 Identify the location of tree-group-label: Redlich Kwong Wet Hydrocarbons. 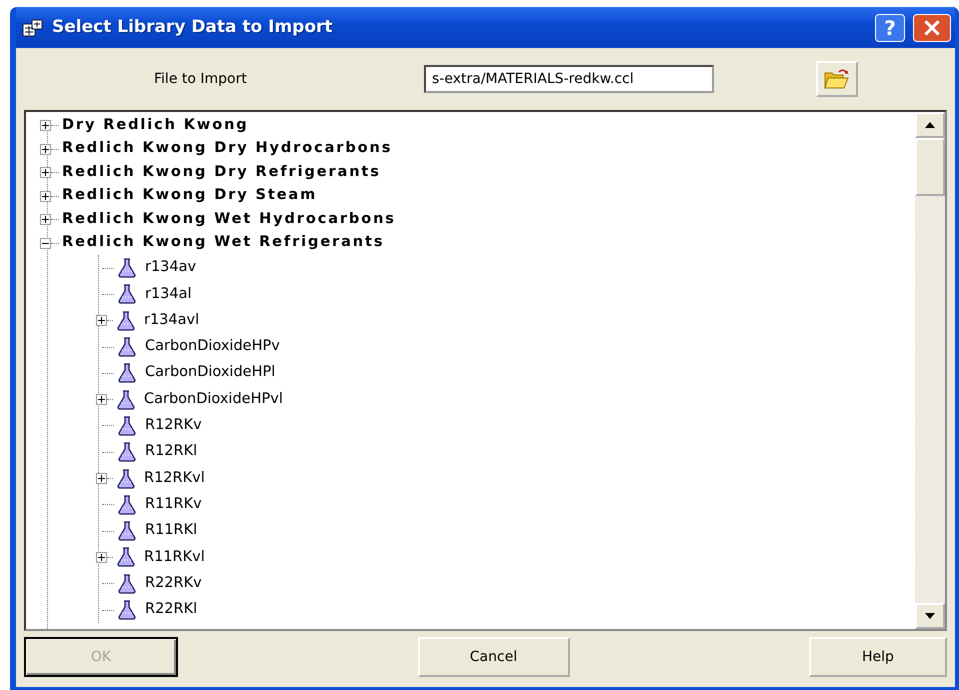
(229, 219).